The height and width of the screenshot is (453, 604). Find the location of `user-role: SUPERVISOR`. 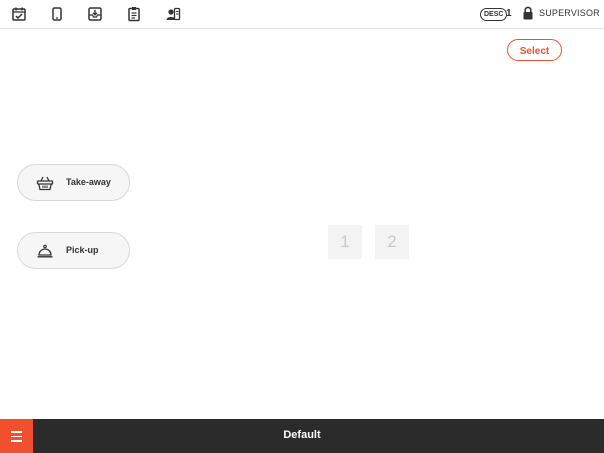

user-role: SUPERVISOR is located at coordinates (569, 13).